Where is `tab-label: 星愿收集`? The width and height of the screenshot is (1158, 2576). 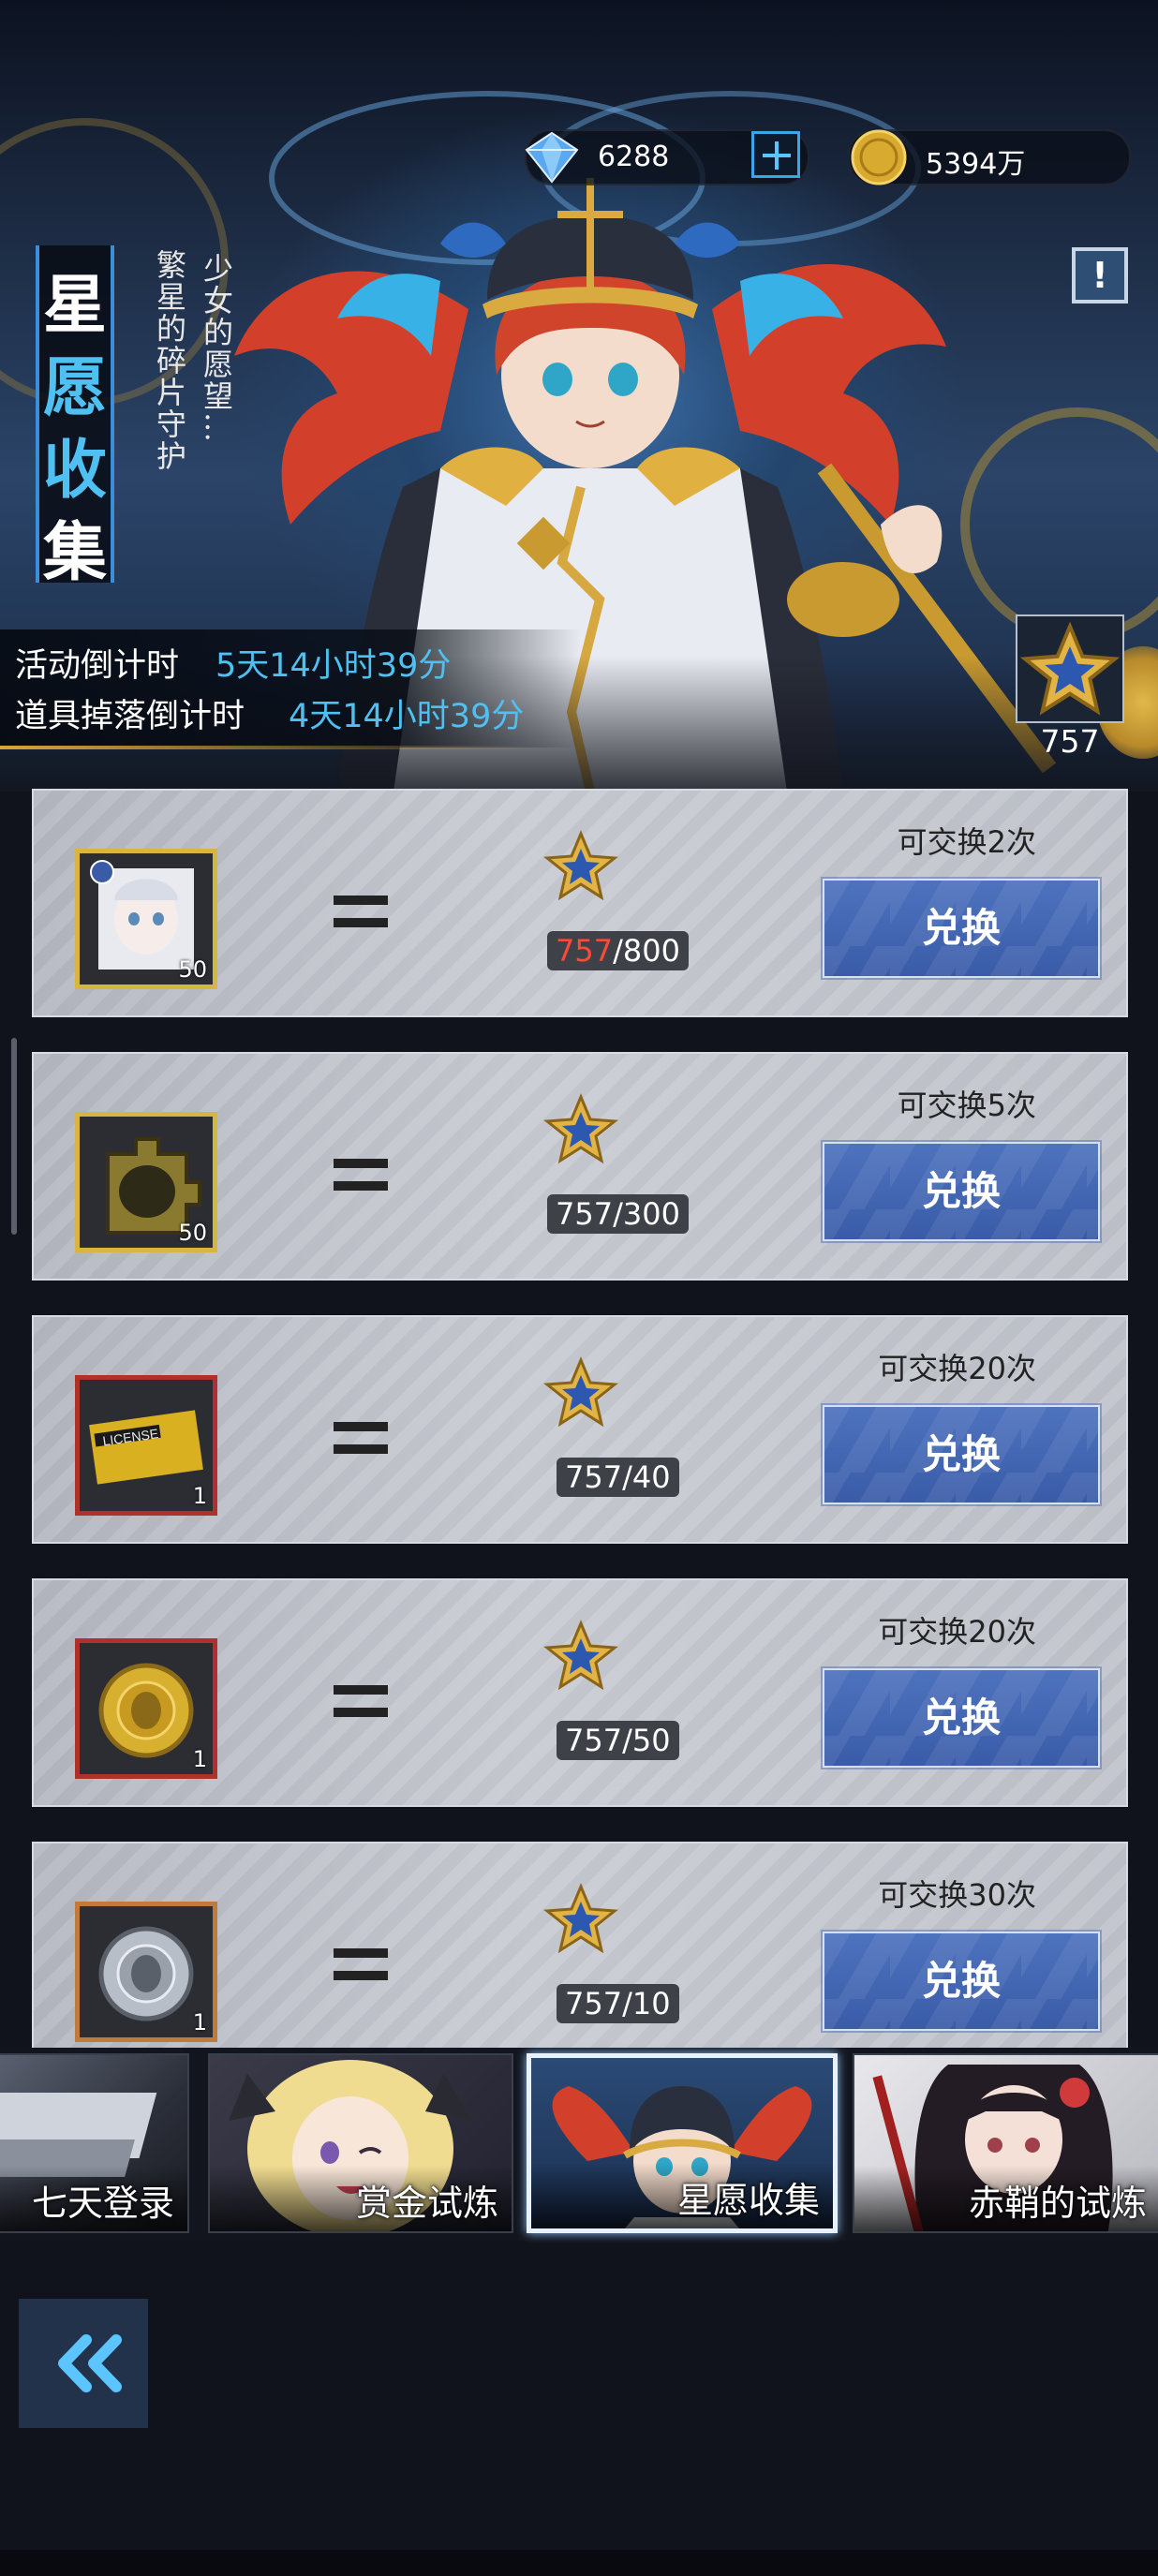 tab-label: 星愿收集 is located at coordinates (748, 2200).